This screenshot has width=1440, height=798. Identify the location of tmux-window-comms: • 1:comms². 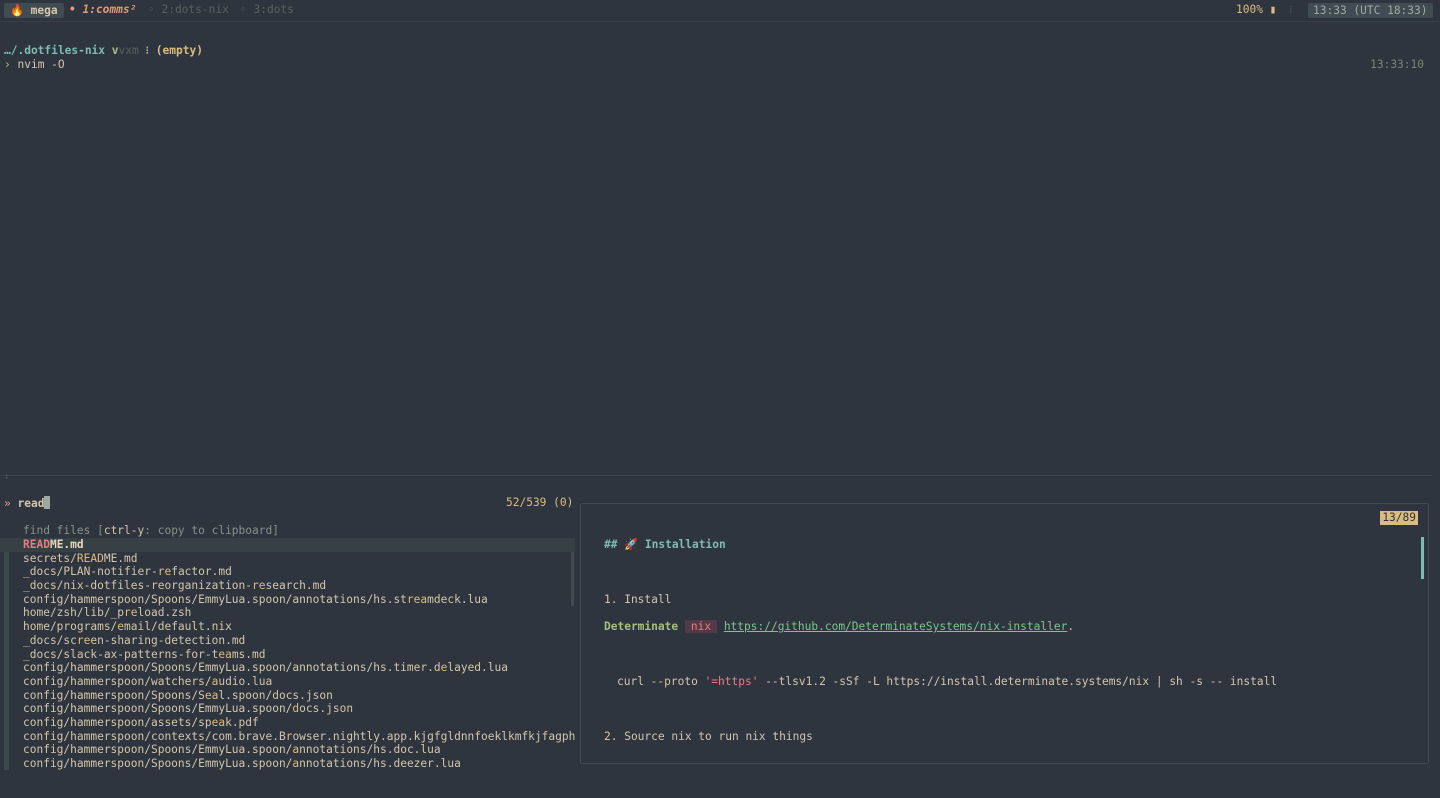
(102, 10).